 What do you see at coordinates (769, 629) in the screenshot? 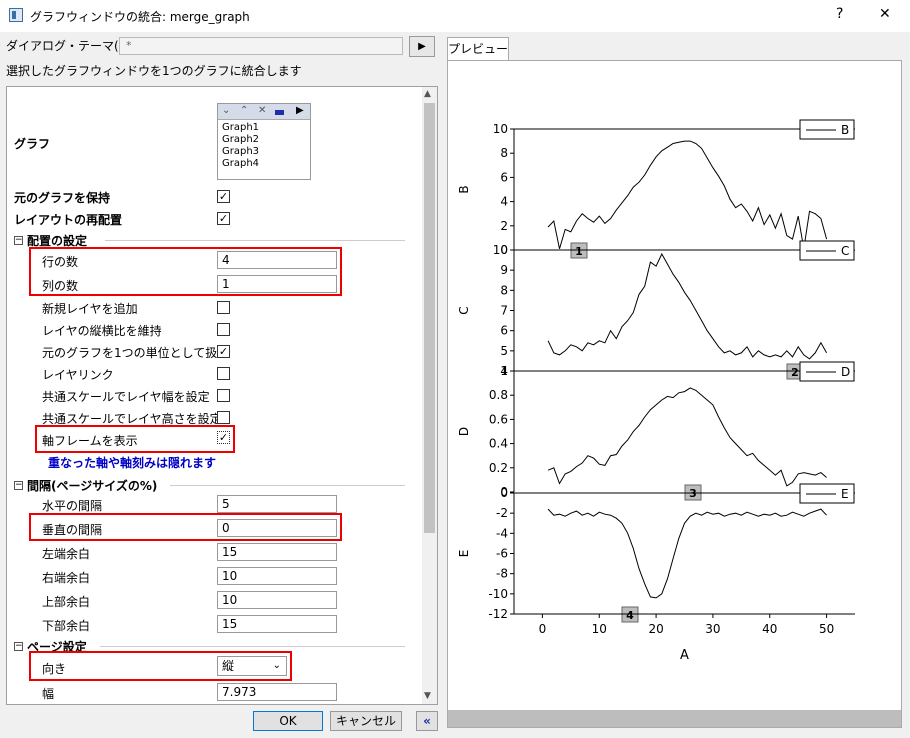
I see `x-tick-label: 40` at bounding box center [769, 629].